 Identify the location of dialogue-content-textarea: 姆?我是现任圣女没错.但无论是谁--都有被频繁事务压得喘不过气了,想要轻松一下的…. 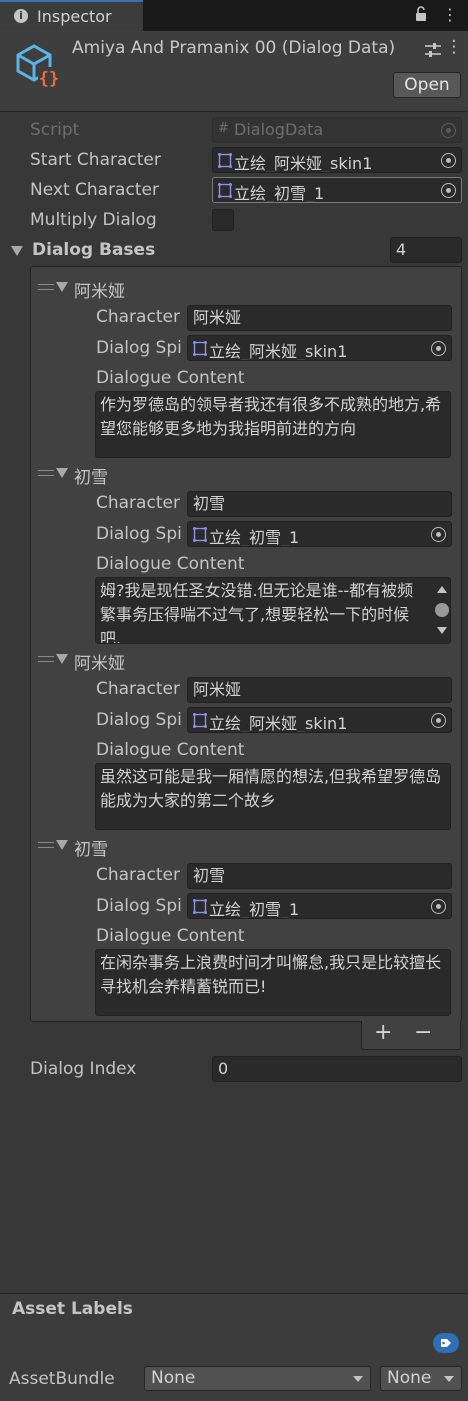
(273, 610).